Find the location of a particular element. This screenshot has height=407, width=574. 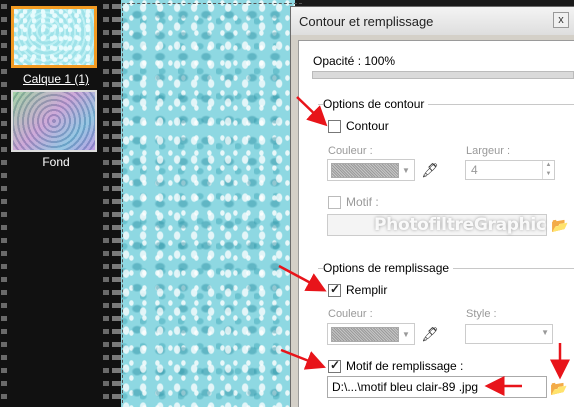

canvas-film-strip is located at coordinates (116, 203).